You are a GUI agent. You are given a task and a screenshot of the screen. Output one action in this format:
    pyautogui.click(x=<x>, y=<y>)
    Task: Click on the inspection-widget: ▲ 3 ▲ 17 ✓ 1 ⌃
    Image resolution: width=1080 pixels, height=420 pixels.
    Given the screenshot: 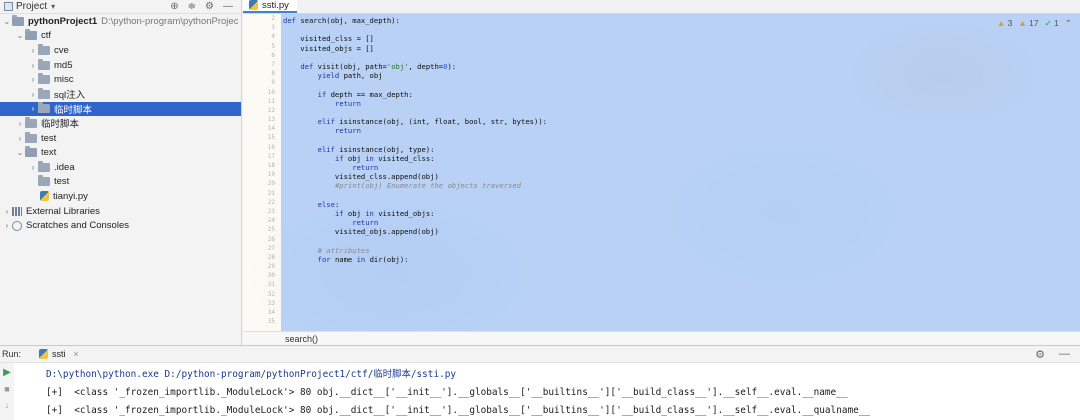 What is the action you would take?
    pyautogui.click(x=1034, y=23)
    